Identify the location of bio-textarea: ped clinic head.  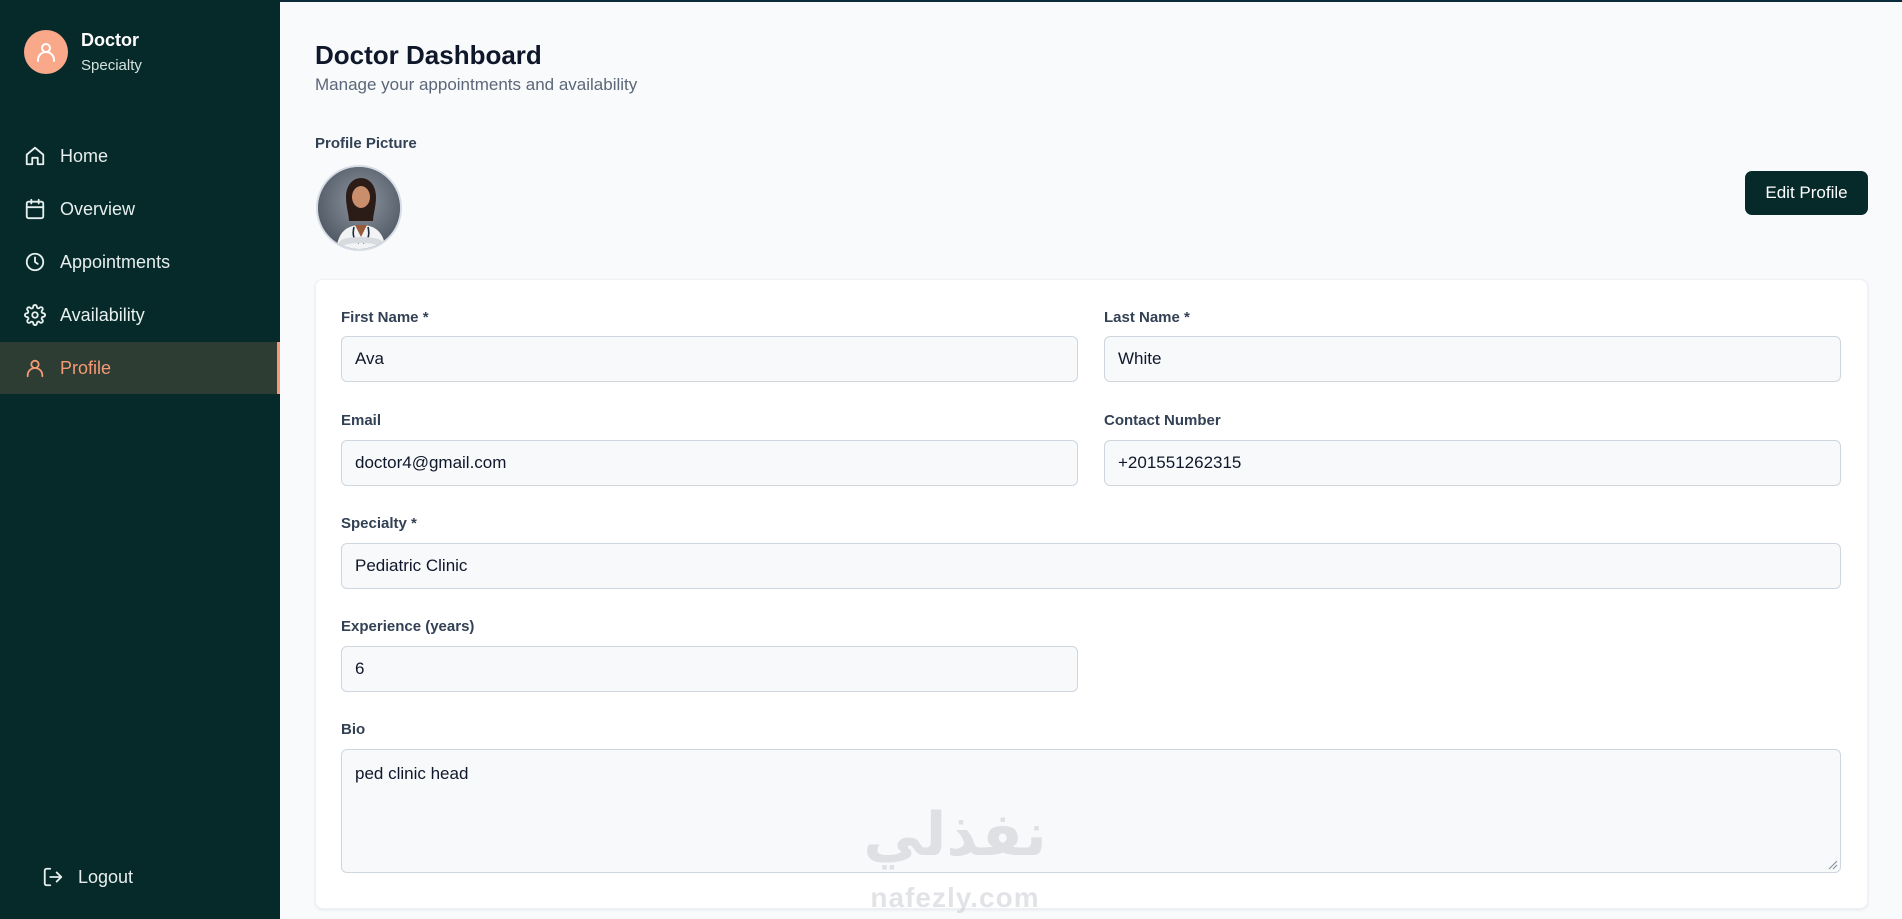
(1091, 811).